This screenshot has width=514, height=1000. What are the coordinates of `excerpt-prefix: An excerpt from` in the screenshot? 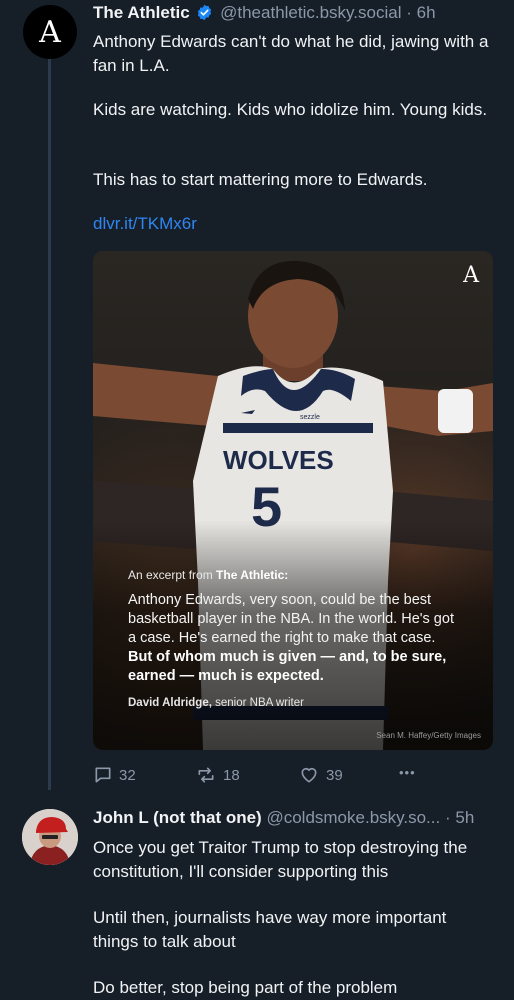 It's located at (172, 575).